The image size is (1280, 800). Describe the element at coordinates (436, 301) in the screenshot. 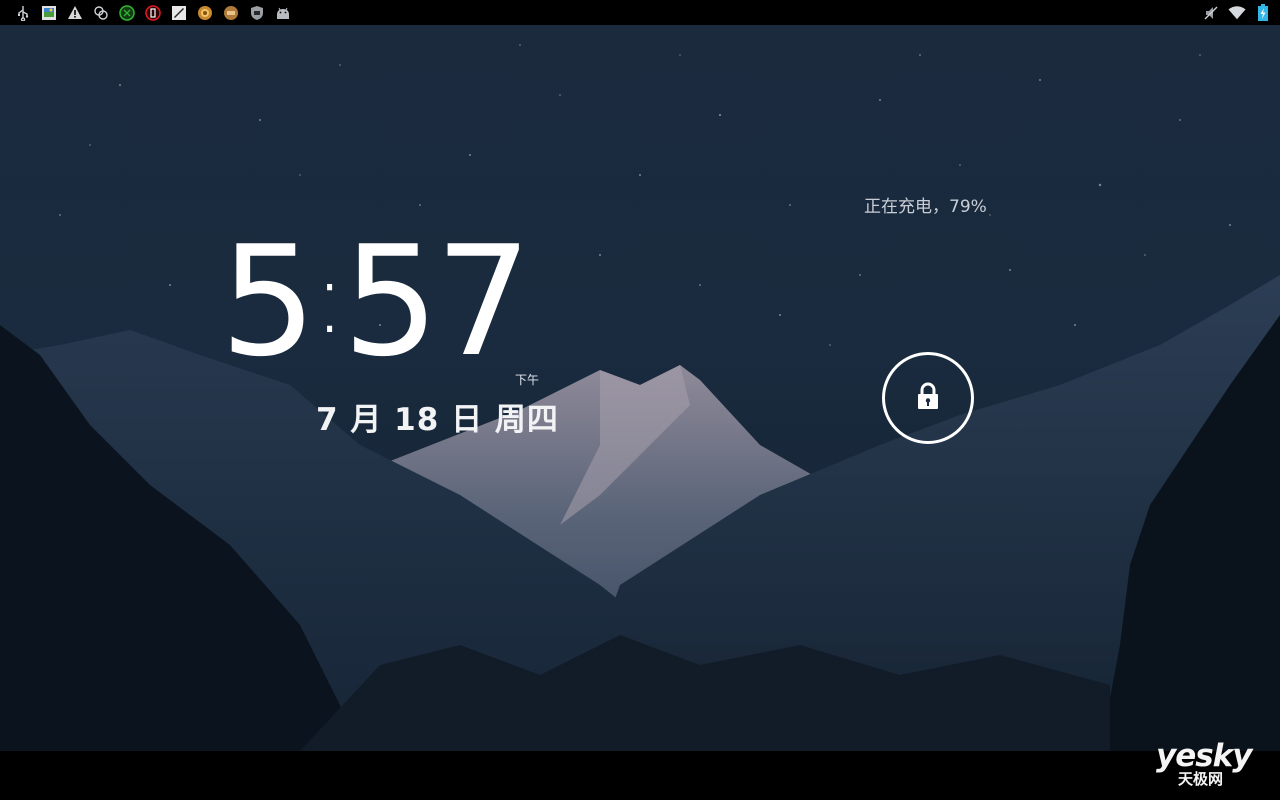

I see `clock-minute: 57` at that location.